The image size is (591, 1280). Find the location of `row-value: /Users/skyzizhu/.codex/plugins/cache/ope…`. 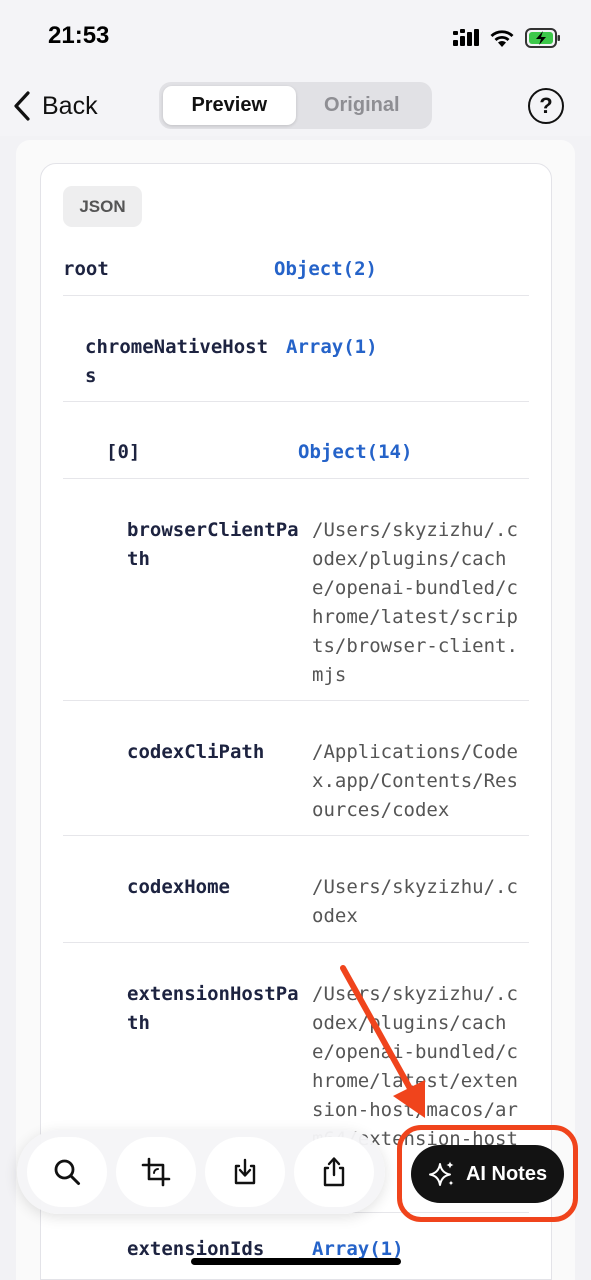

row-value: /Users/skyzizhu/.codex/plugins/cache/ope… is located at coordinates (415, 602).